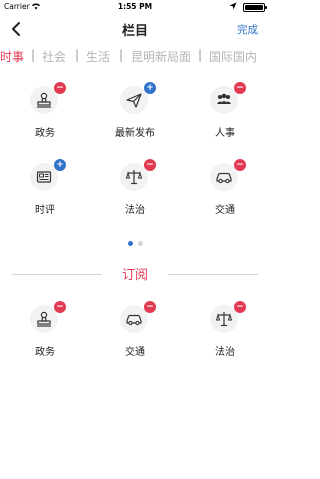 The width and height of the screenshot is (320, 479). I want to click on chevron-left-icon, so click(16, 29).